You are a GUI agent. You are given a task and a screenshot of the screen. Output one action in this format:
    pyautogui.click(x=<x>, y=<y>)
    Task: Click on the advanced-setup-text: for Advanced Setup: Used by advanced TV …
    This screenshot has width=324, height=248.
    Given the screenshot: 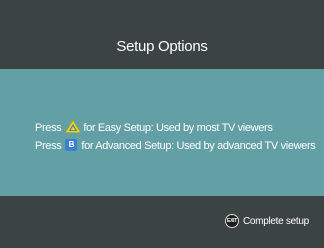 What is the action you would take?
    pyautogui.click(x=198, y=146)
    